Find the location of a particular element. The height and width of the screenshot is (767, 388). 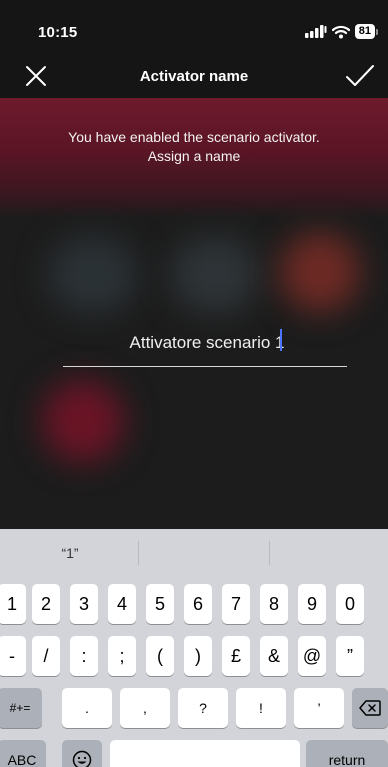

key-colon: : is located at coordinates (84, 656).